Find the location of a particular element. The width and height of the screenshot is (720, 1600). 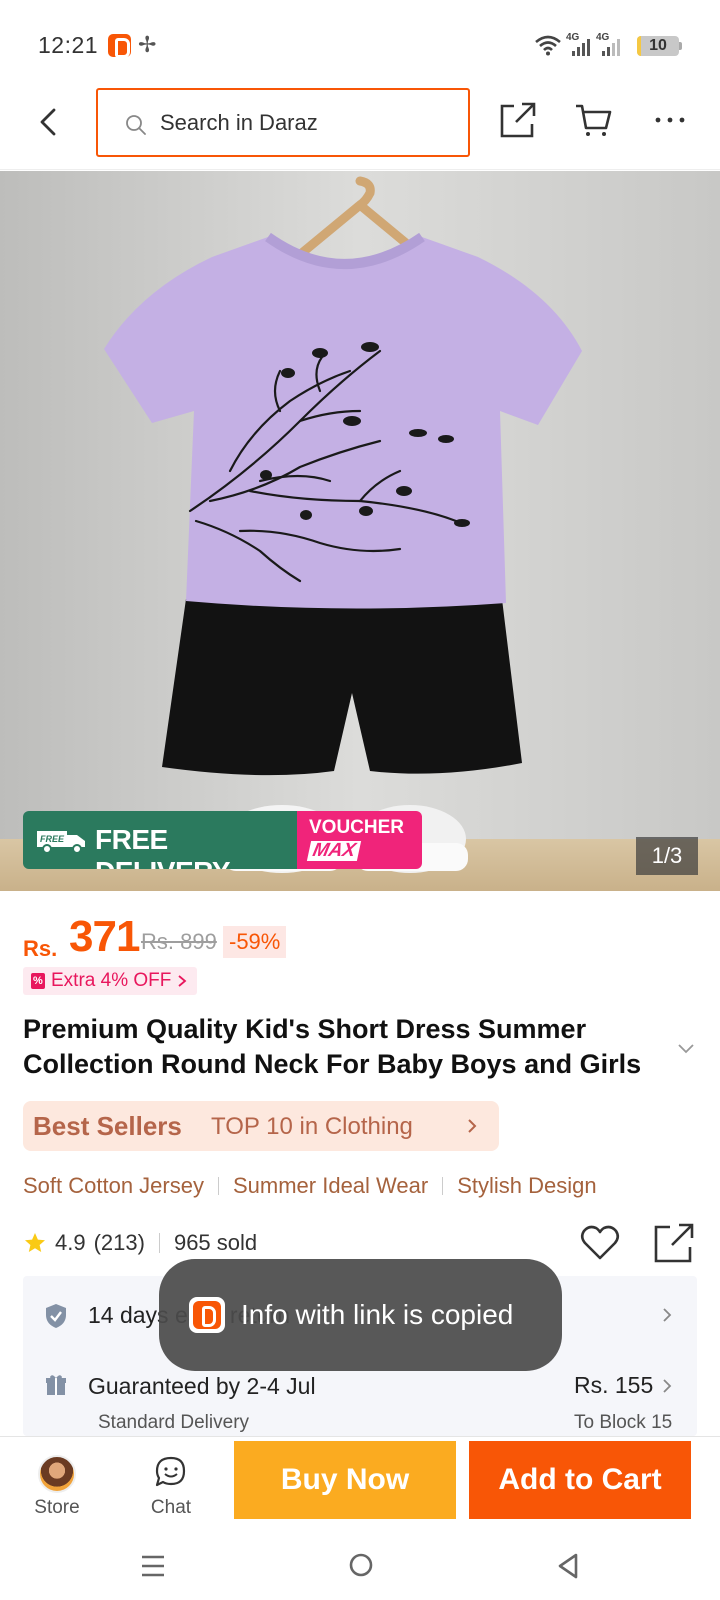

sold-count: 965 sold is located at coordinates (215, 1242).